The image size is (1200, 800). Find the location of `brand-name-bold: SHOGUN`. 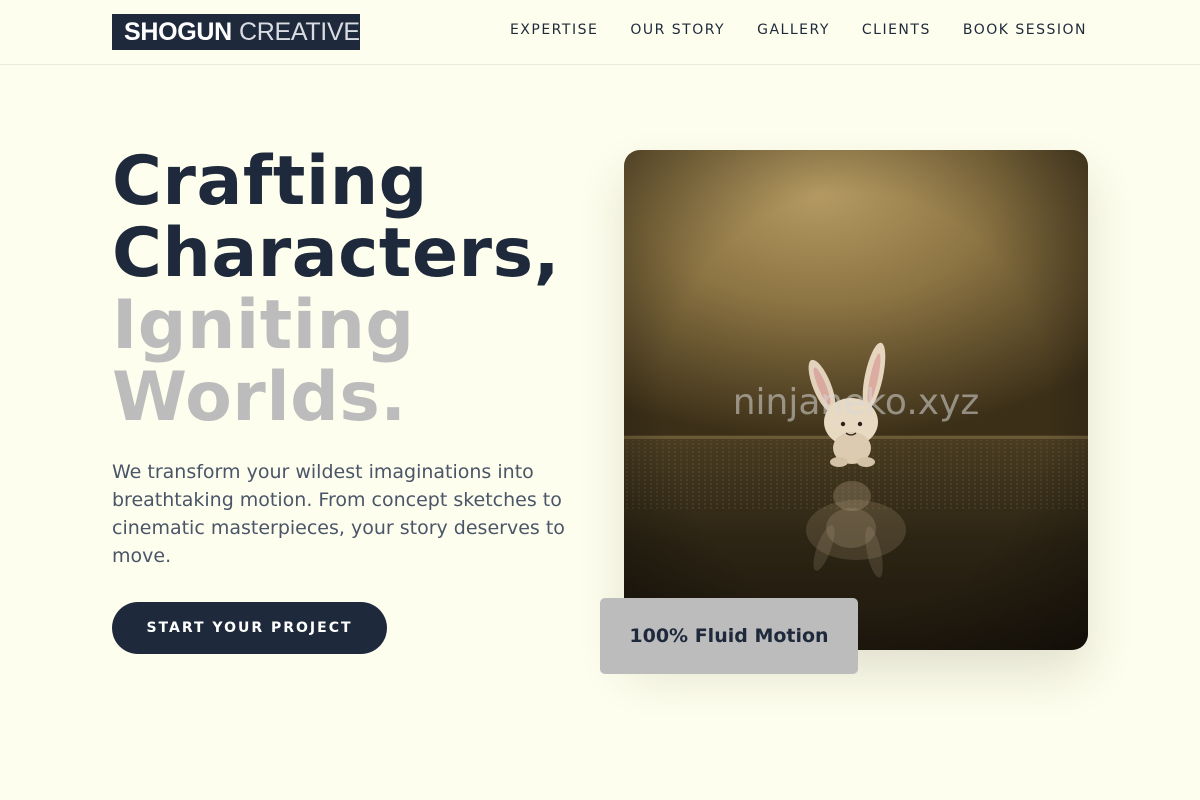

brand-name-bold: SHOGUN is located at coordinates (178, 31).